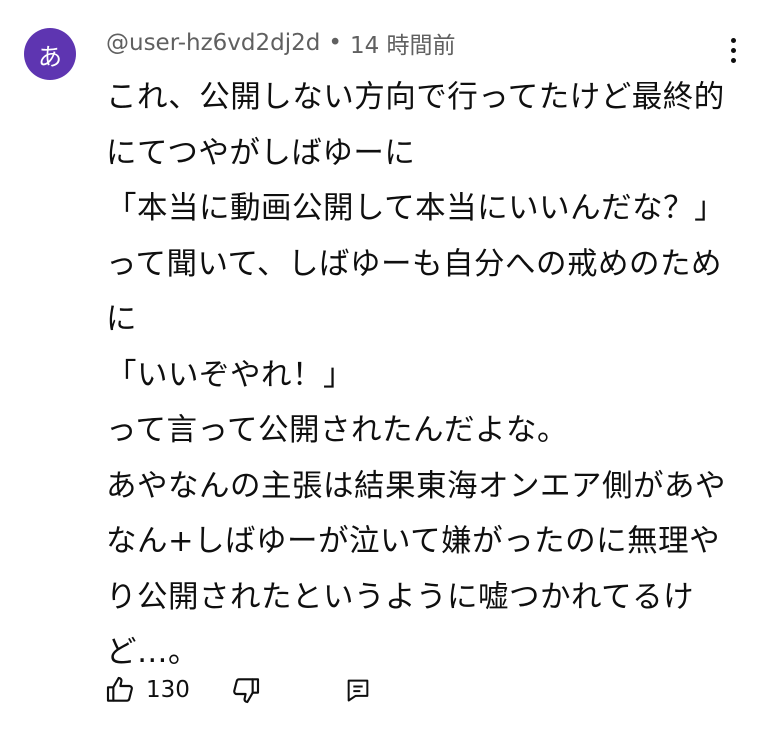  What do you see at coordinates (168, 690) in the screenshot?
I see `like-count: 130` at bounding box center [168, 690].